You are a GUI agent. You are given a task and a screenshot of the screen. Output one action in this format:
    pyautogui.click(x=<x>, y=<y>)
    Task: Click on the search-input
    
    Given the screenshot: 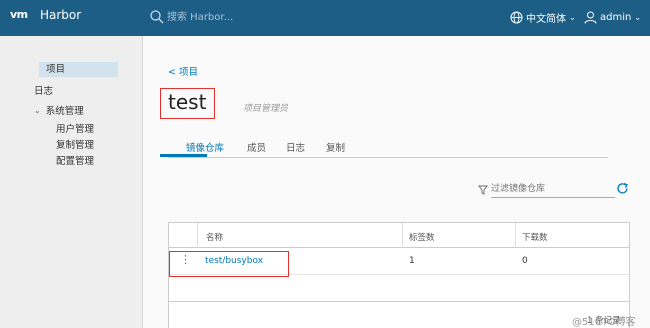 What is the action you would take?
    pyautogui.click(x=227, y=17)
    